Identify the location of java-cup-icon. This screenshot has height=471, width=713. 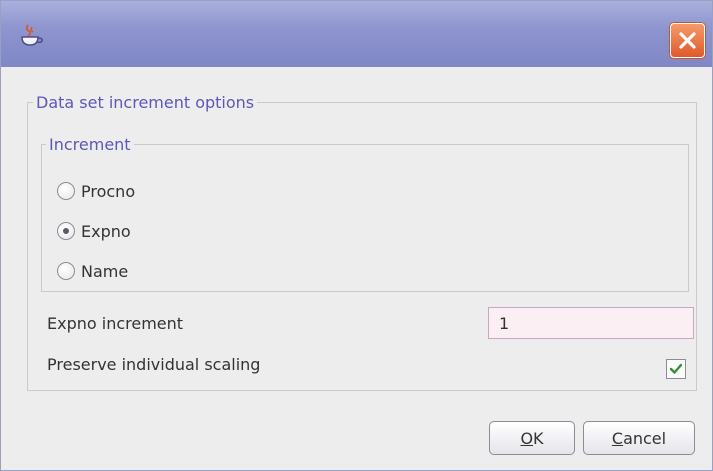
(30, 35).